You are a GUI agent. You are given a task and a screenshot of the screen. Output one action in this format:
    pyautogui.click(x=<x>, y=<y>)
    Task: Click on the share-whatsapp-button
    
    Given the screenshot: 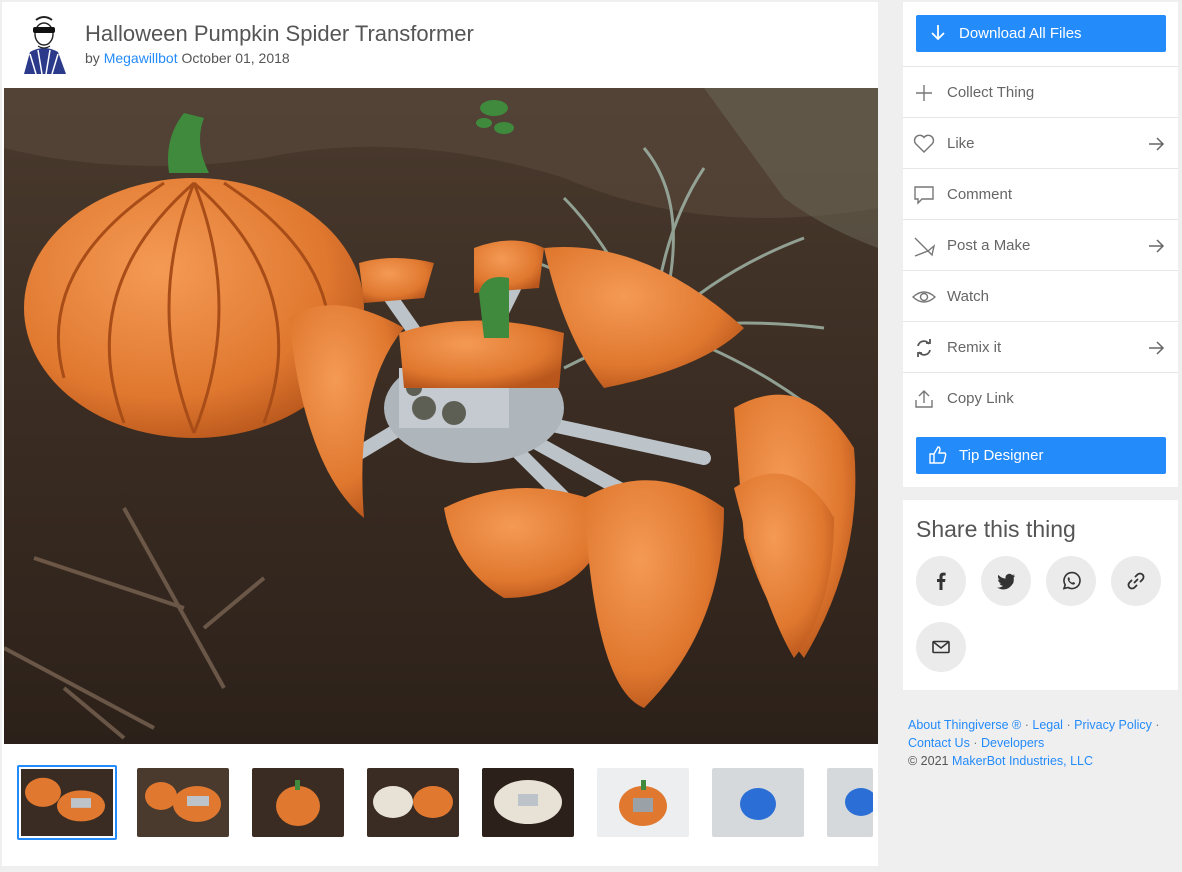 What is the action you would take?
    pyautogui.click(x=1071, y=581)
    